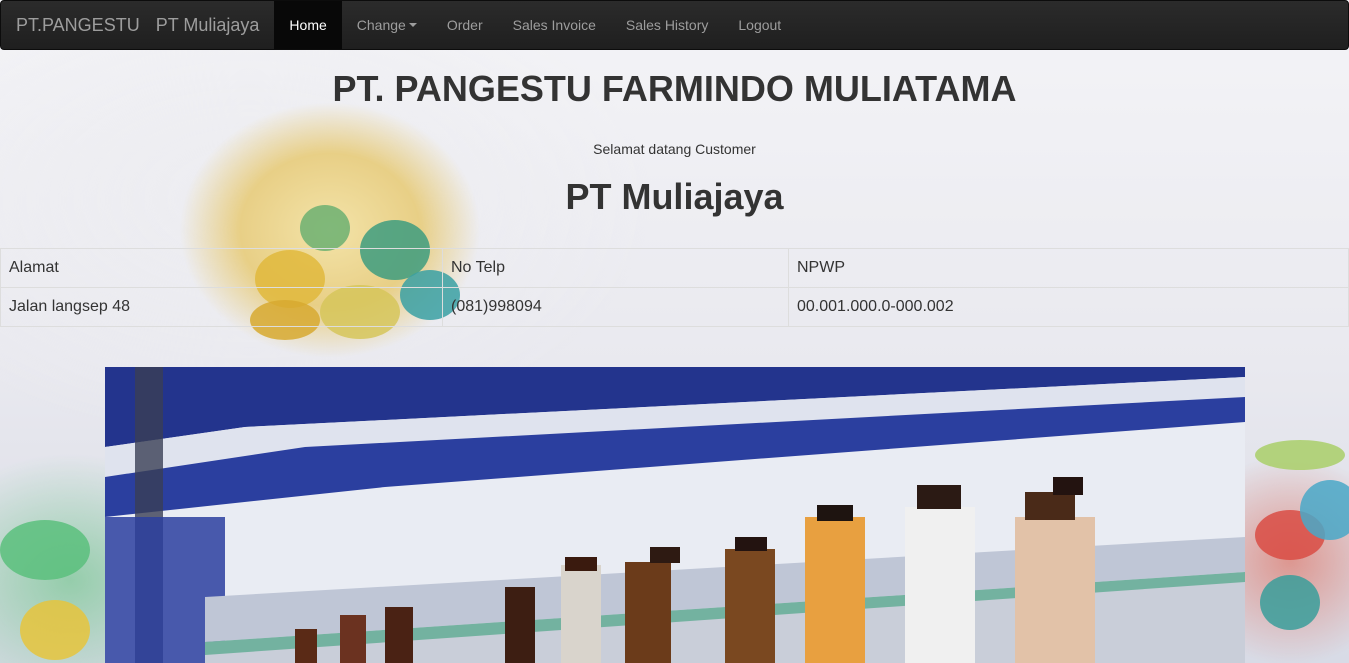 The height and width of the screenshot is (663, 1349). What do you see at coordinates (674, 88) in the screenshot?
I see `page-title: PT. PANGESTU FARMINDO MULIATAMA` at bounding box center [674, 88].